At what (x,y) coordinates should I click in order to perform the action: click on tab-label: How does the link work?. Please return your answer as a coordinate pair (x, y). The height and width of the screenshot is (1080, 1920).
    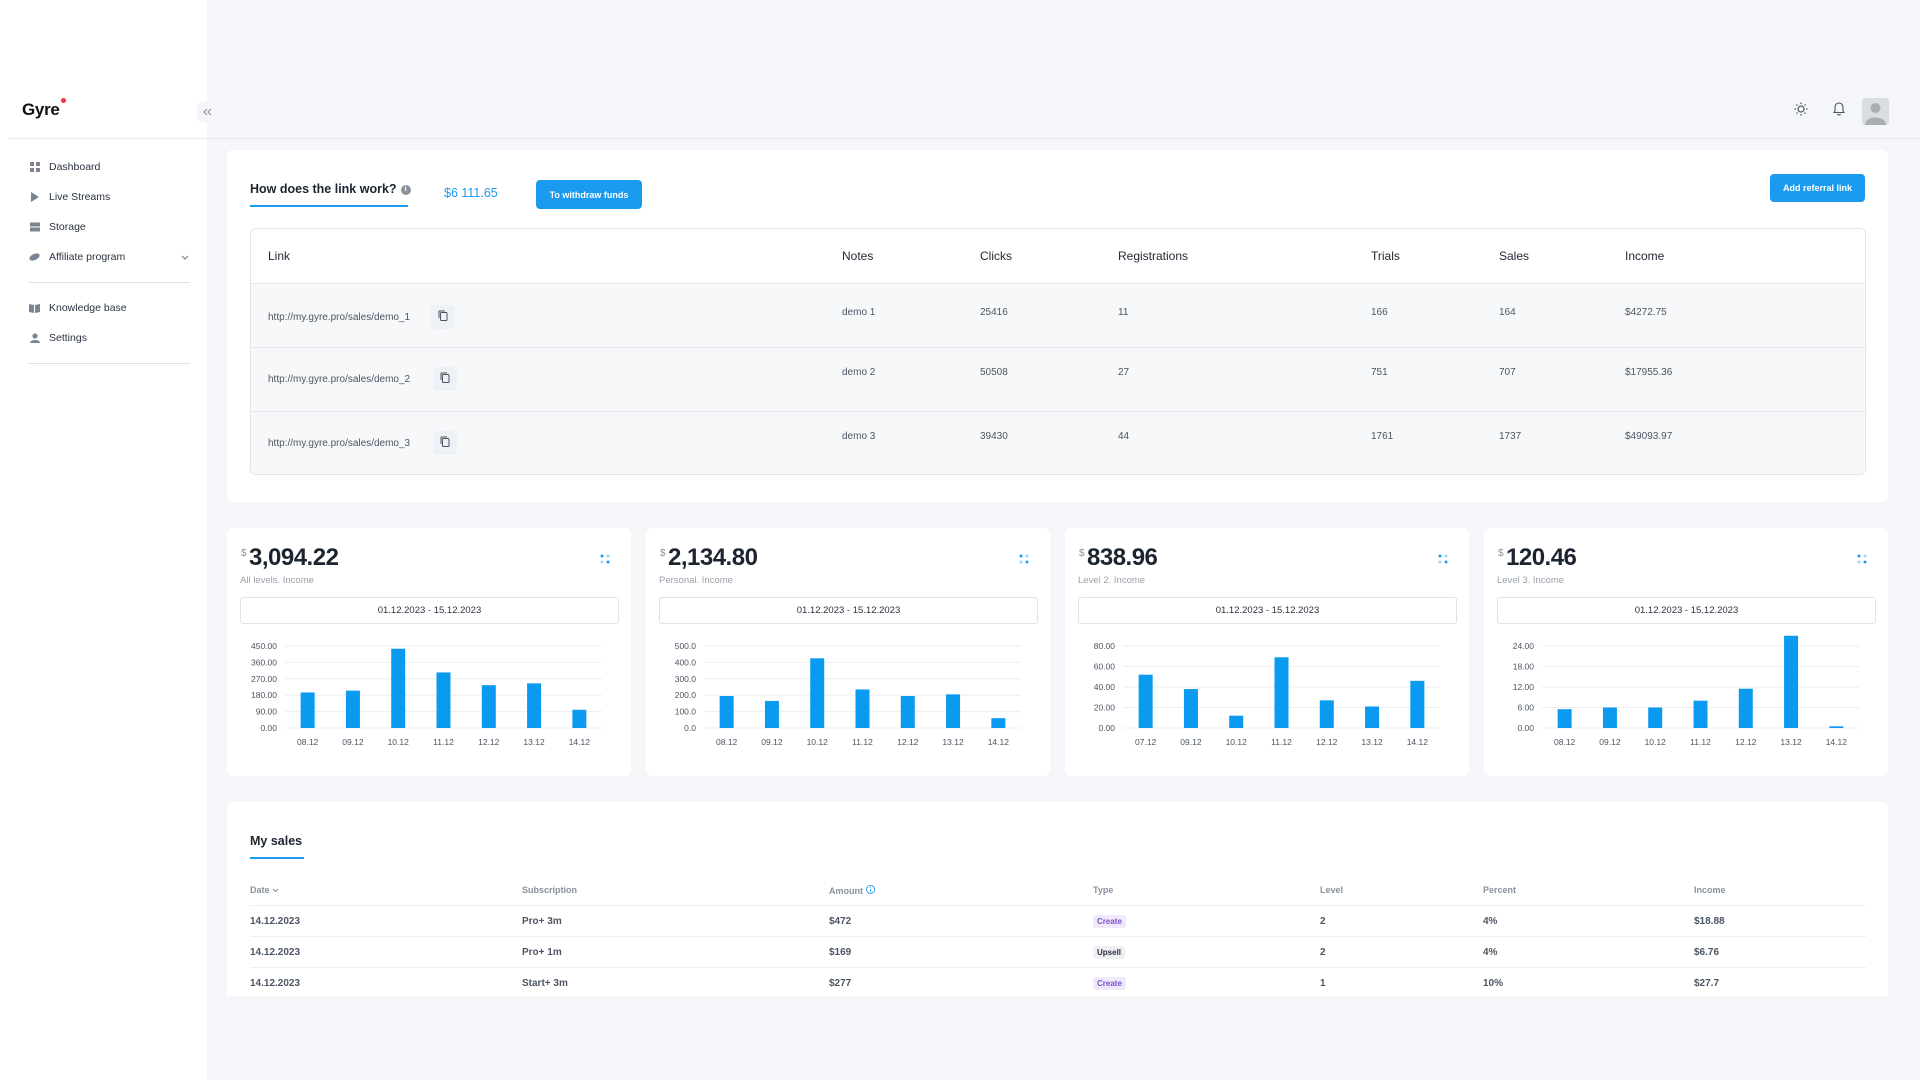
    Looking at the image, I should click on (323, 189).